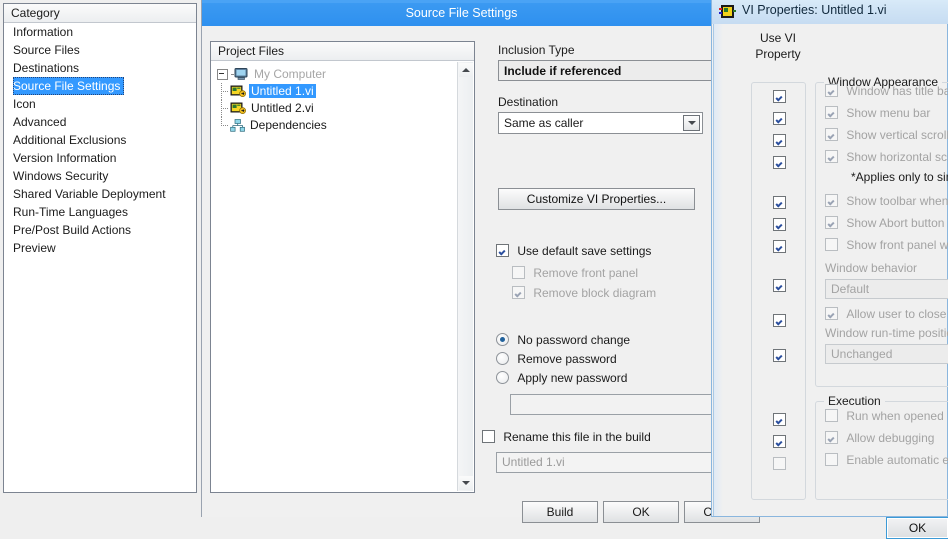 The width and height of the screenshot is (948, 539). What do you see at coordinates (465, 276) in the screenshot?
I see `project-files-scrollbar` at bounding box center [465, 276].